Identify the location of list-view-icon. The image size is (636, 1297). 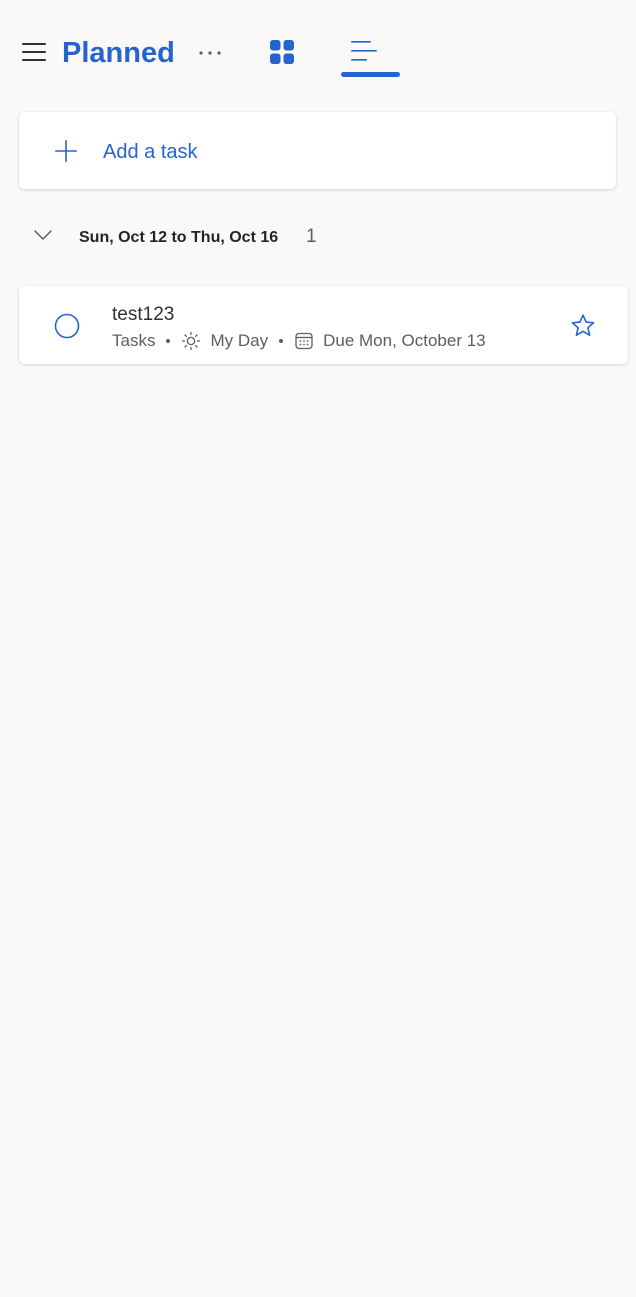
(364, 51).